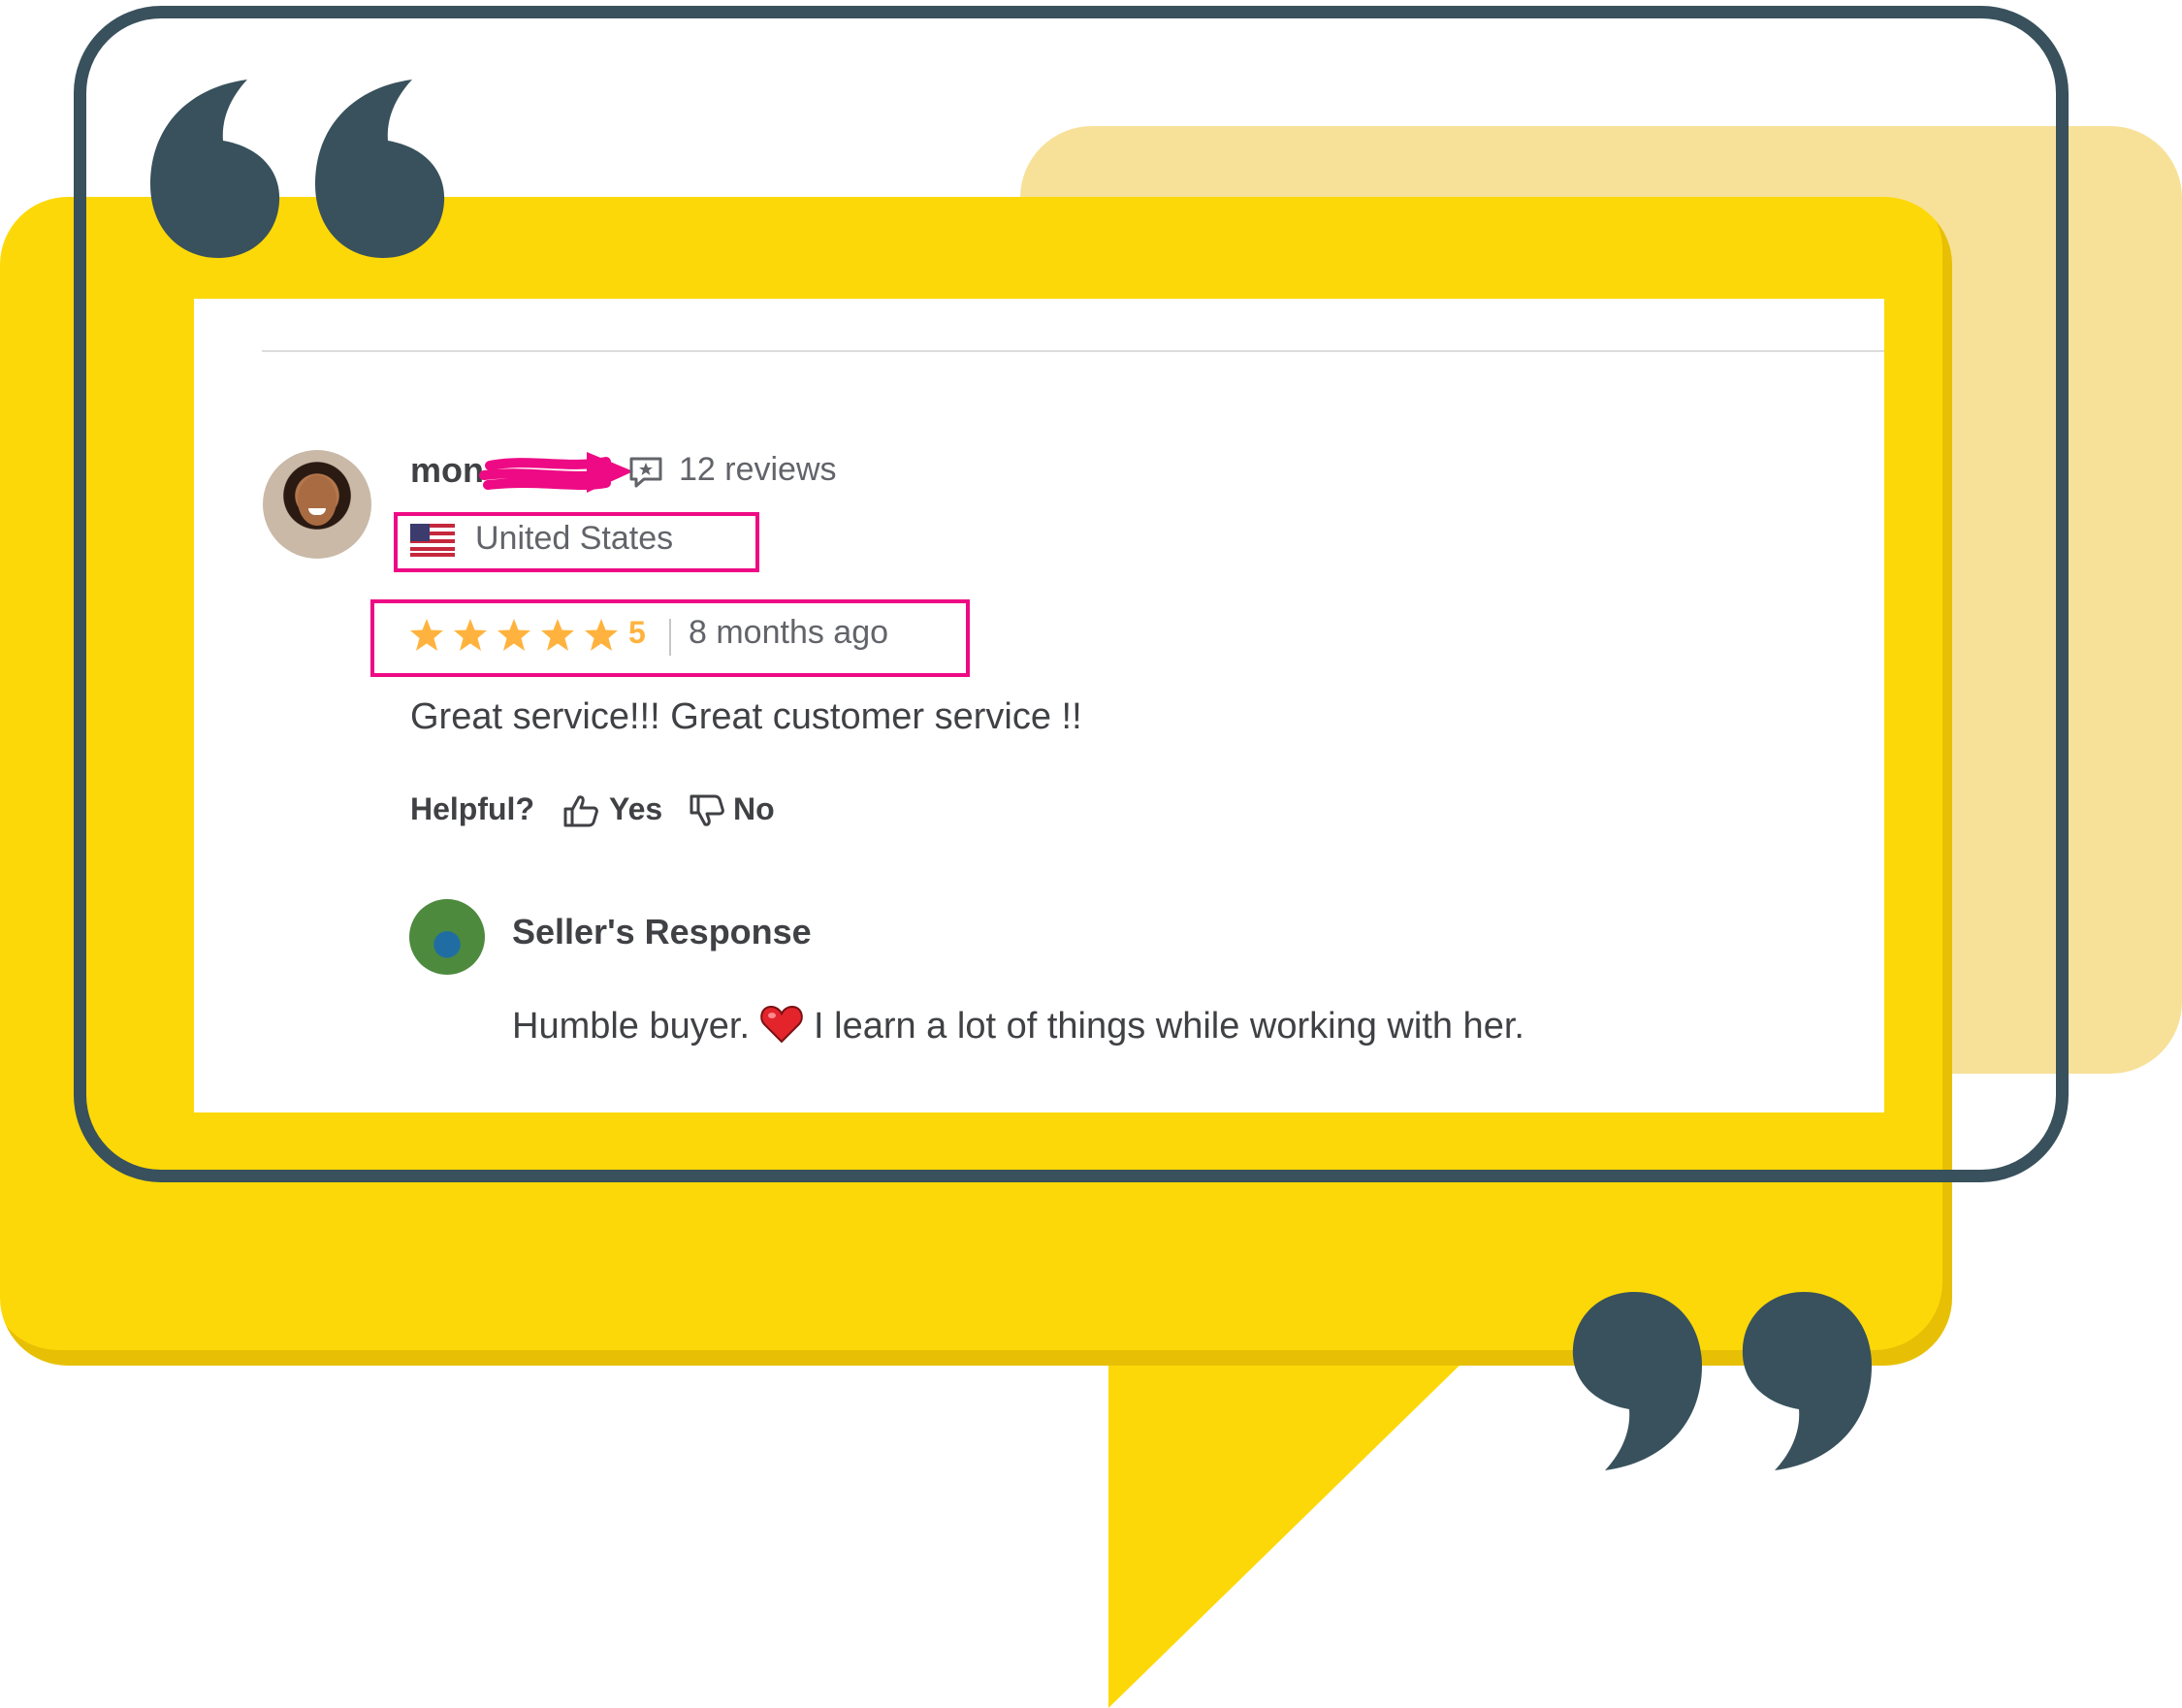 The height and width of the screenshot is (1708, 2182). I want to click on redaction-arrow-icon, so click(556, 472).